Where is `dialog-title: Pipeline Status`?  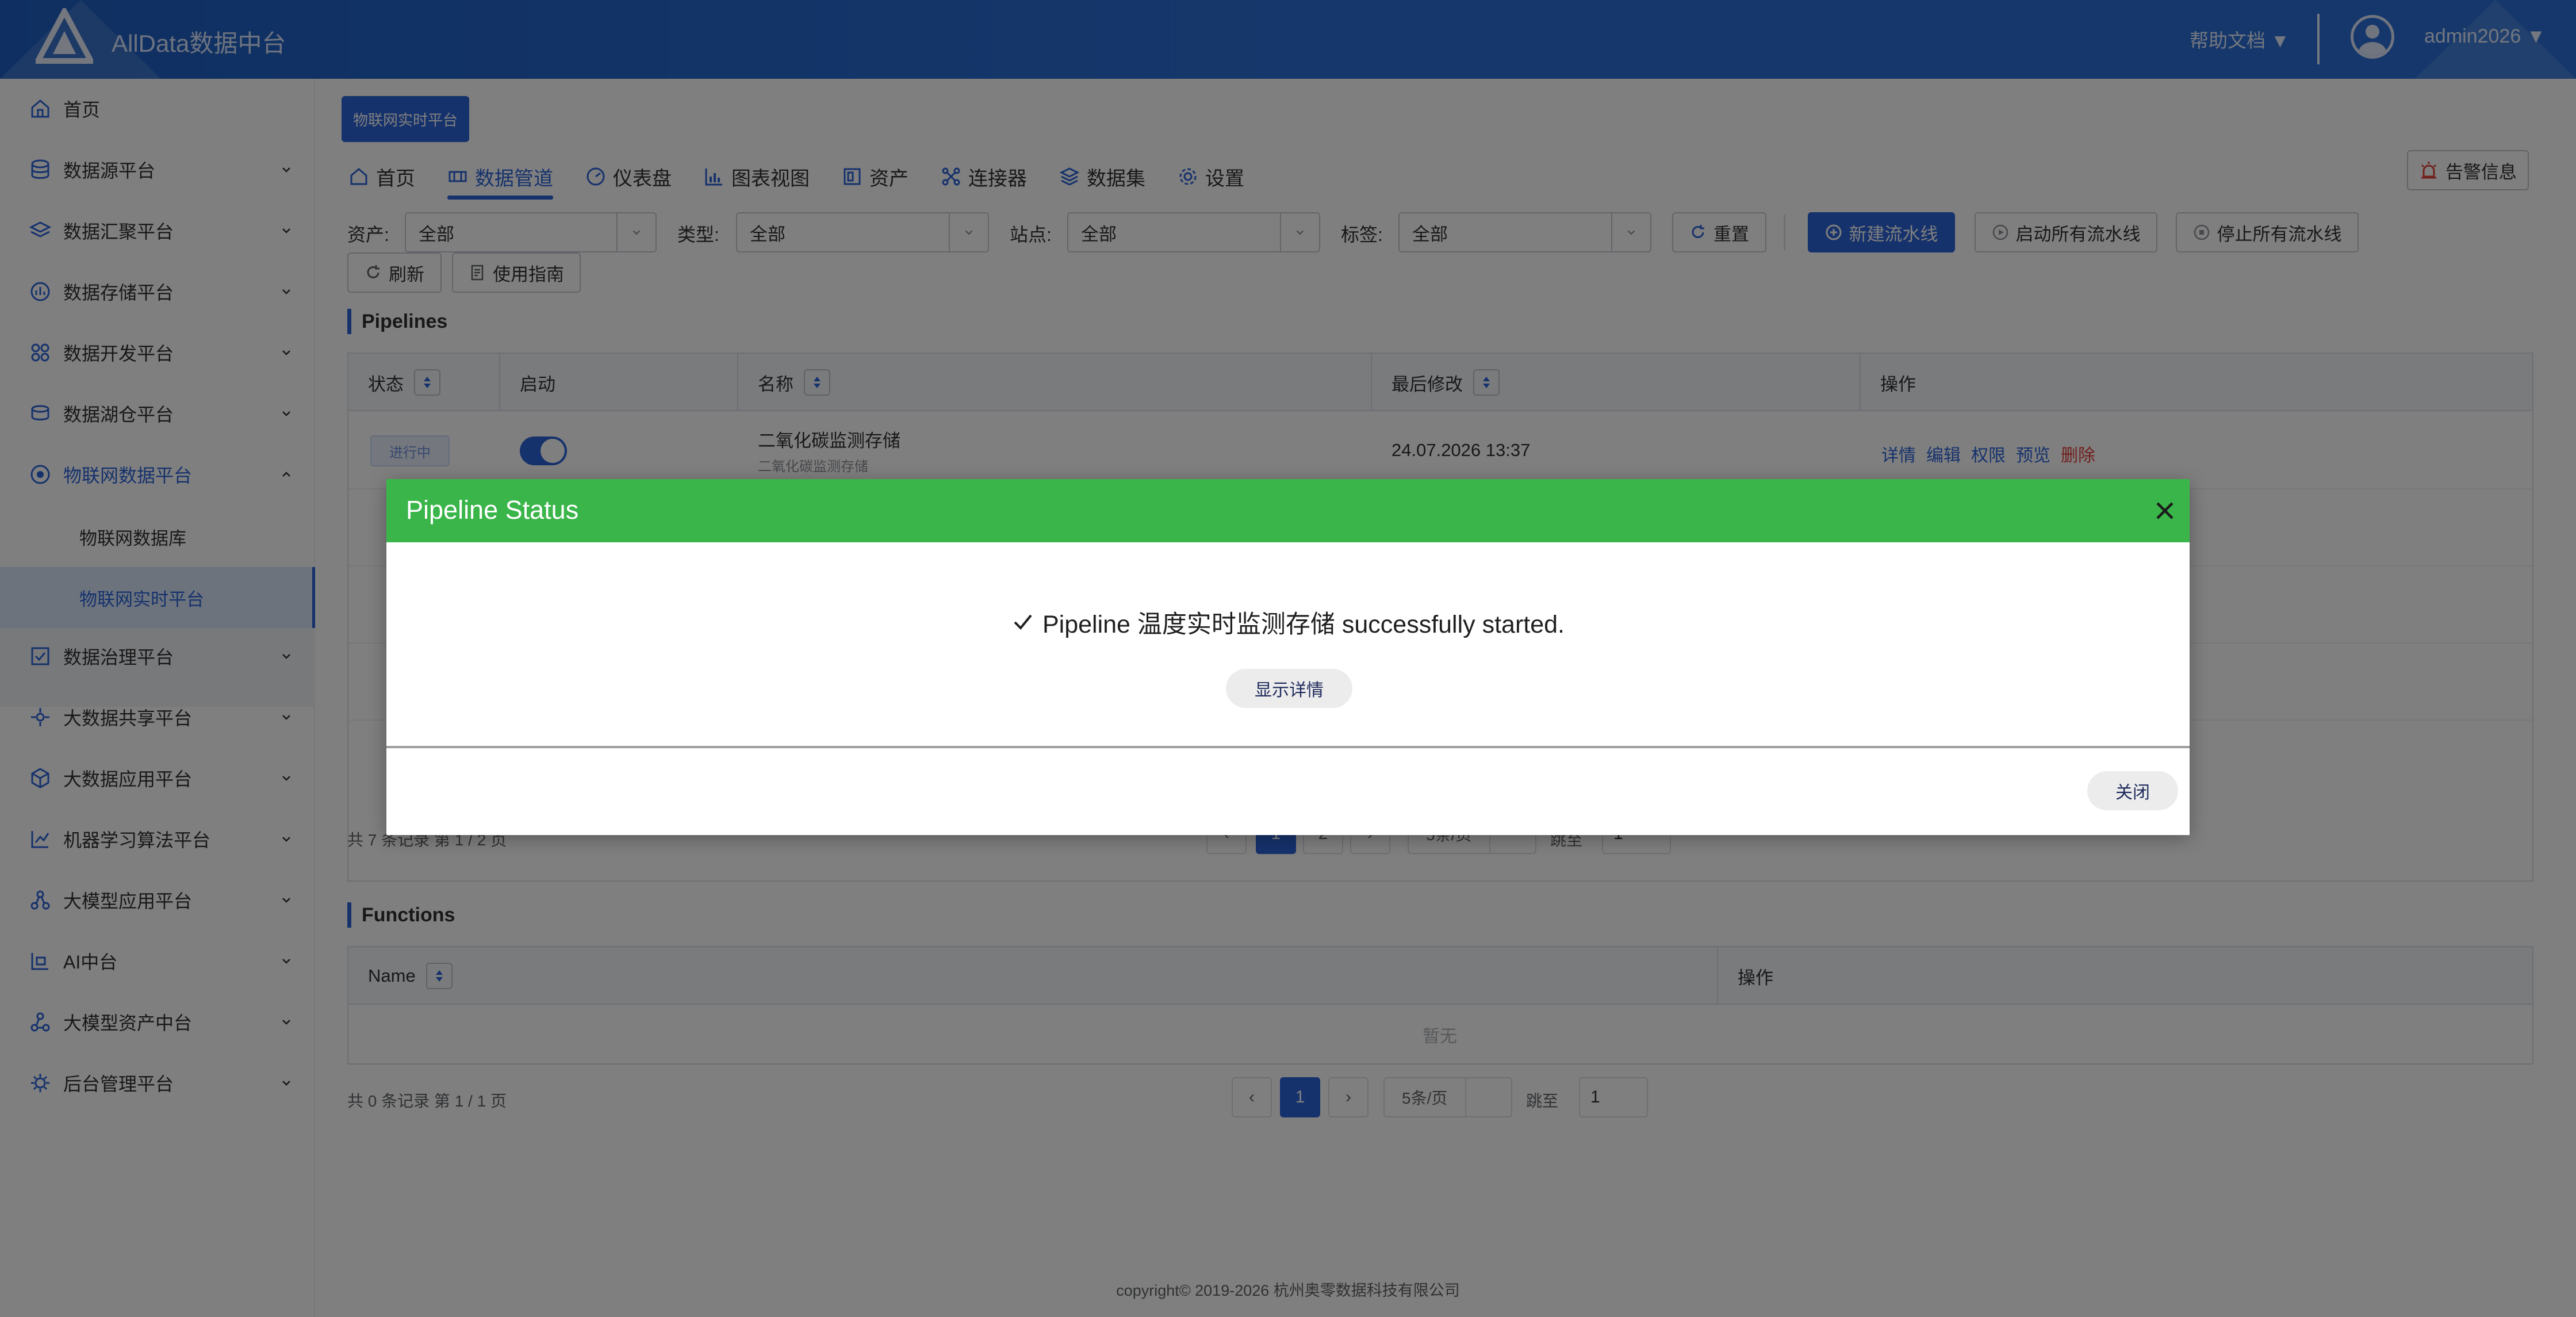
dialog-title: Pipeline Status is located at coordinates (492, 509).